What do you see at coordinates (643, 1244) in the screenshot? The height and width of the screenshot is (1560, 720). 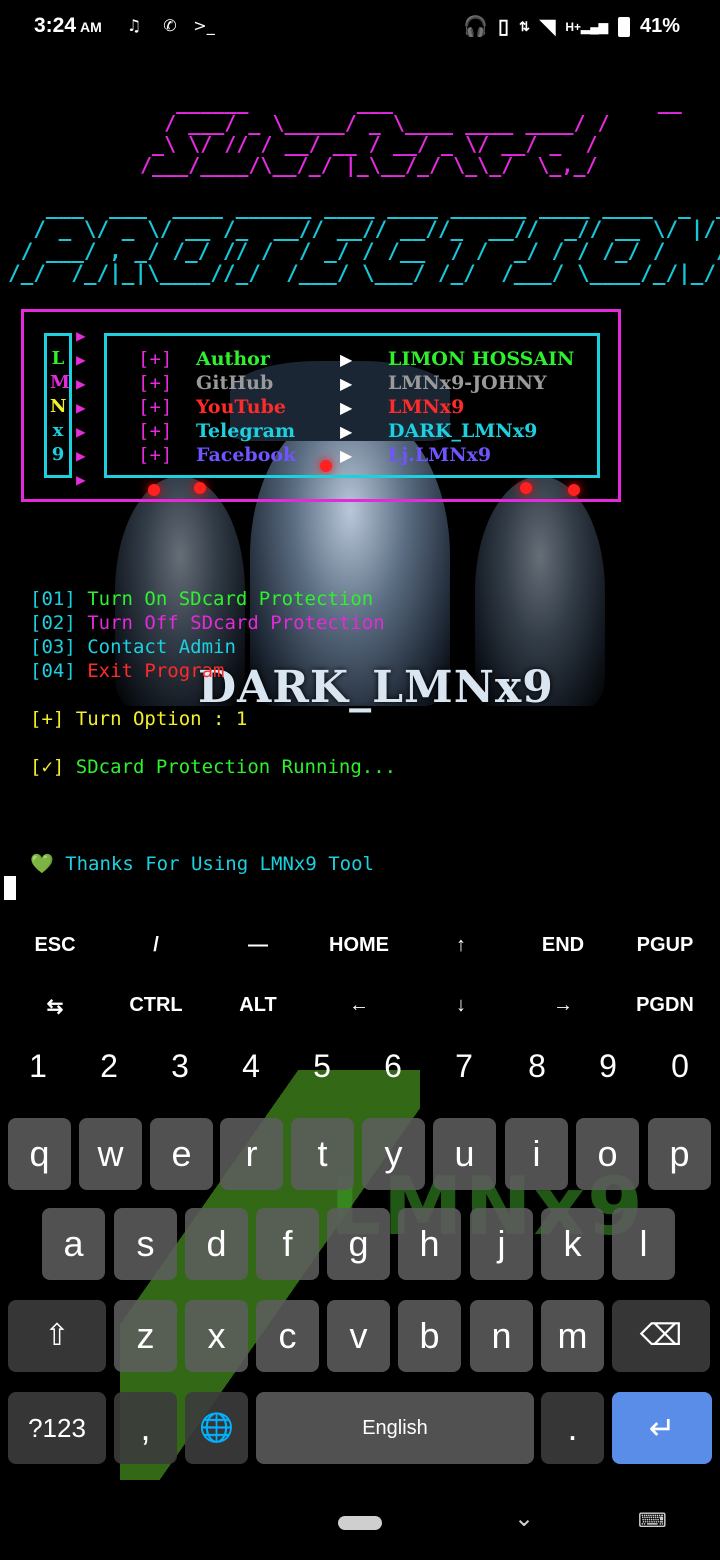 I see `key-l: l` at bounding box center [643, 1244].